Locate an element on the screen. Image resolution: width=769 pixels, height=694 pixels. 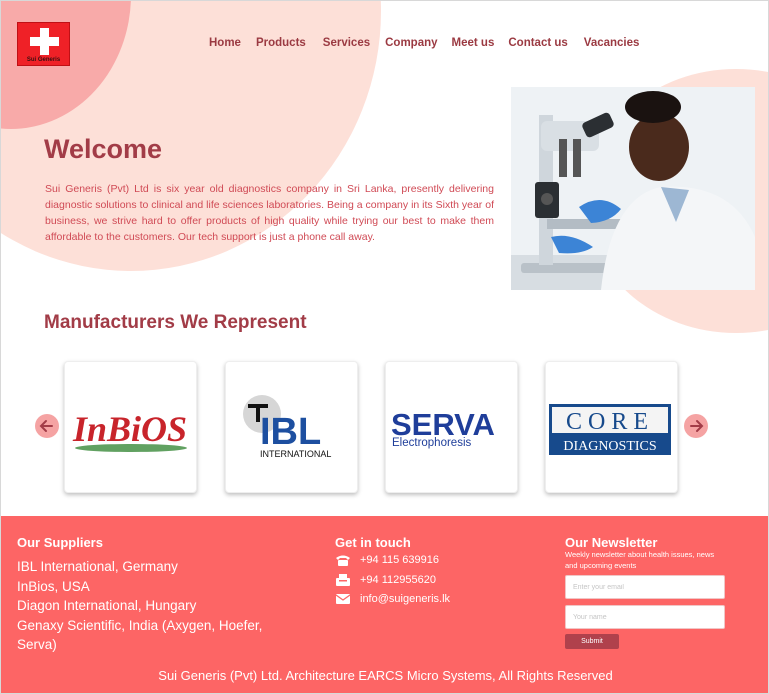
contact-phone: +94 115 639916 is located at coordinates (387, 560).